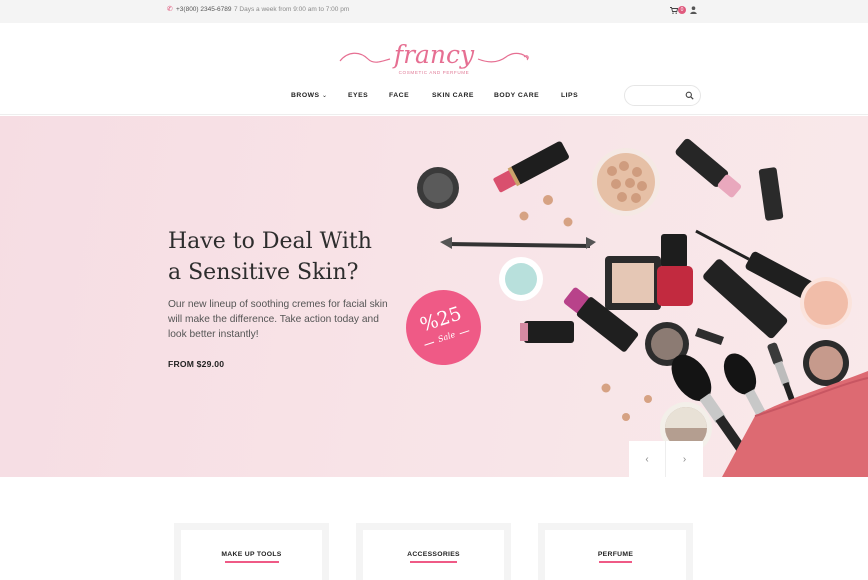  I want to click on nav-item-brows: BROWS ⌄, so click(309, 95).